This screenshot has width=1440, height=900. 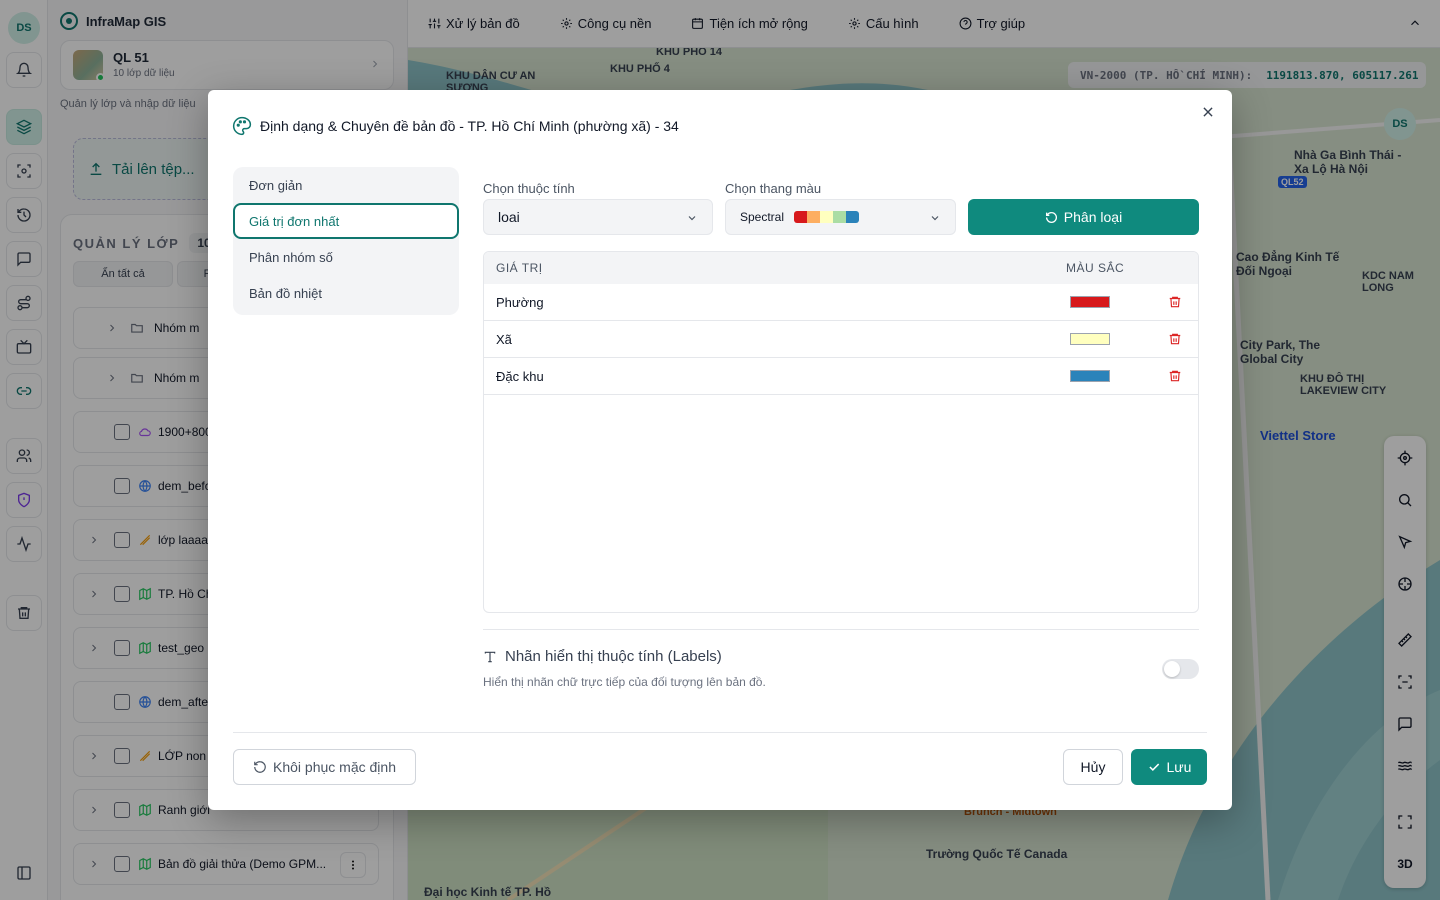 I want to click on attribute-label: Chọn thuộc tính, so click(x=529, y=188).